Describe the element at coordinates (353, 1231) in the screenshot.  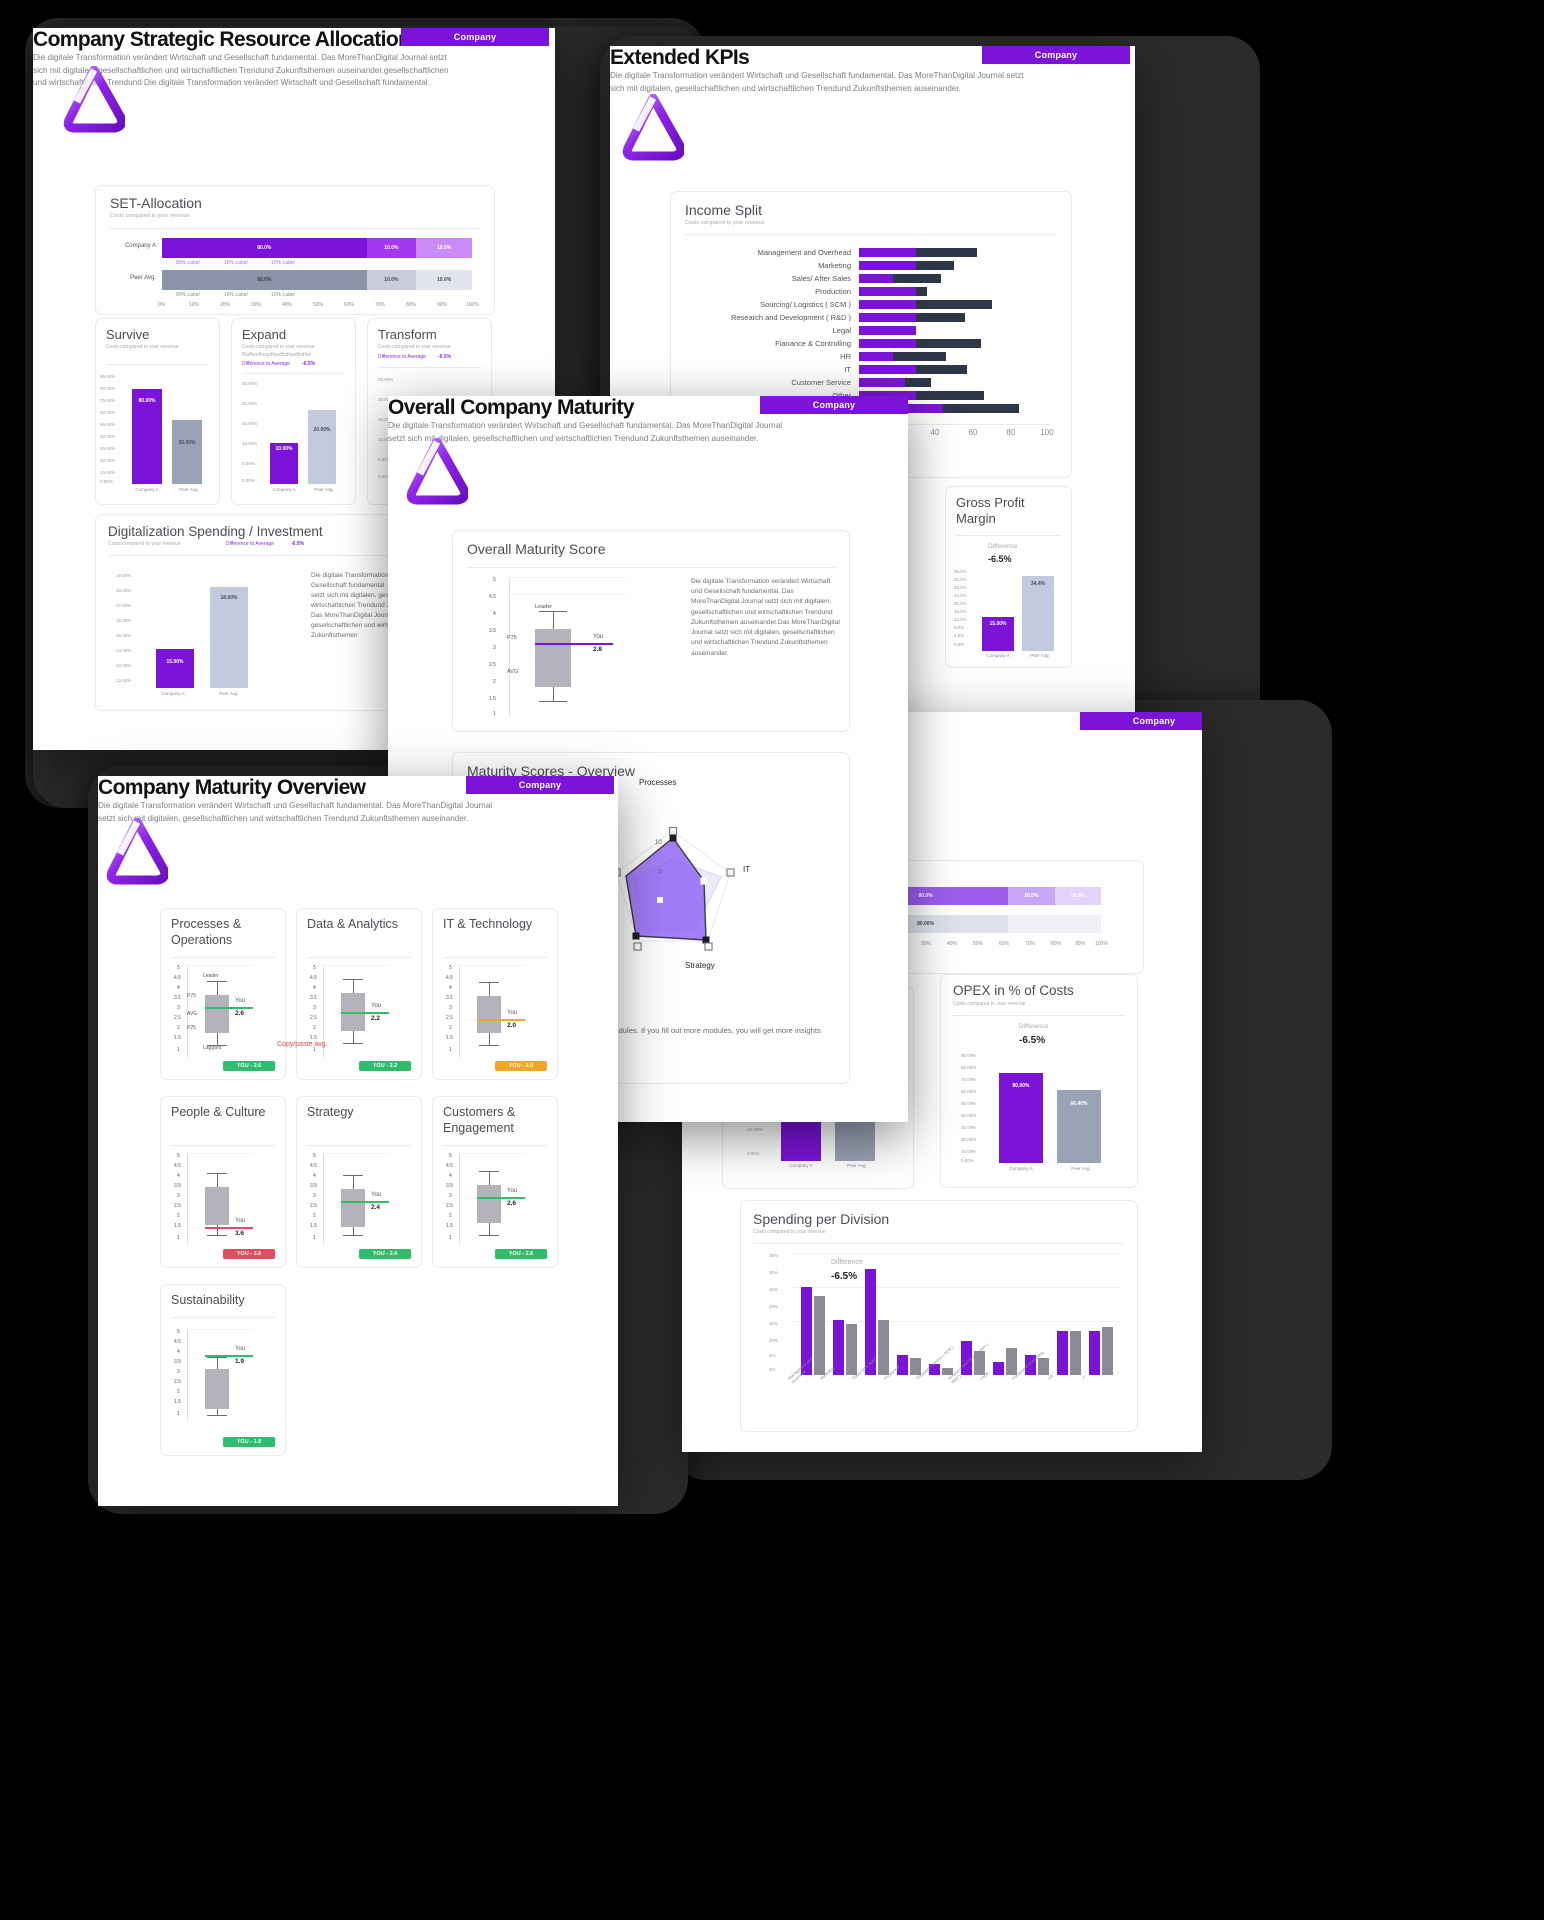
I see `boxplot-whisker-low` at that location.